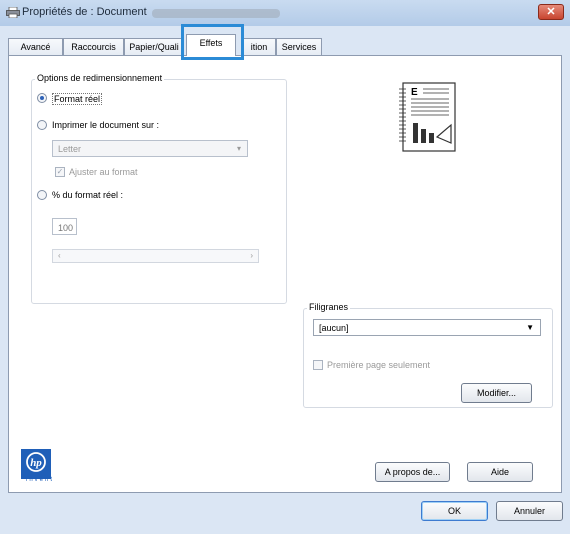  I want to click on ok-button: OK, so click(454, 511).